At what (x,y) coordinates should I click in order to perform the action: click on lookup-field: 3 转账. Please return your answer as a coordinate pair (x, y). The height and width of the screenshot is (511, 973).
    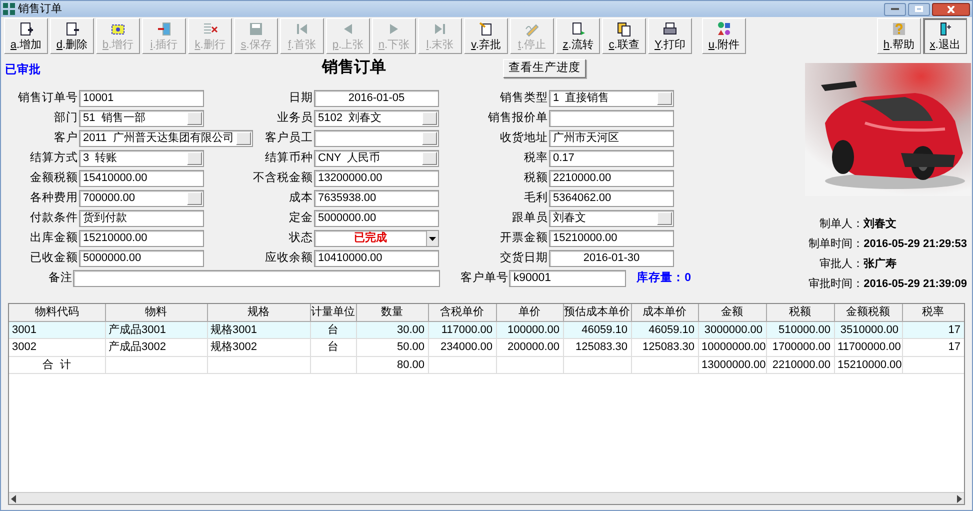
    Looking at the image, I should click on (141, 158).